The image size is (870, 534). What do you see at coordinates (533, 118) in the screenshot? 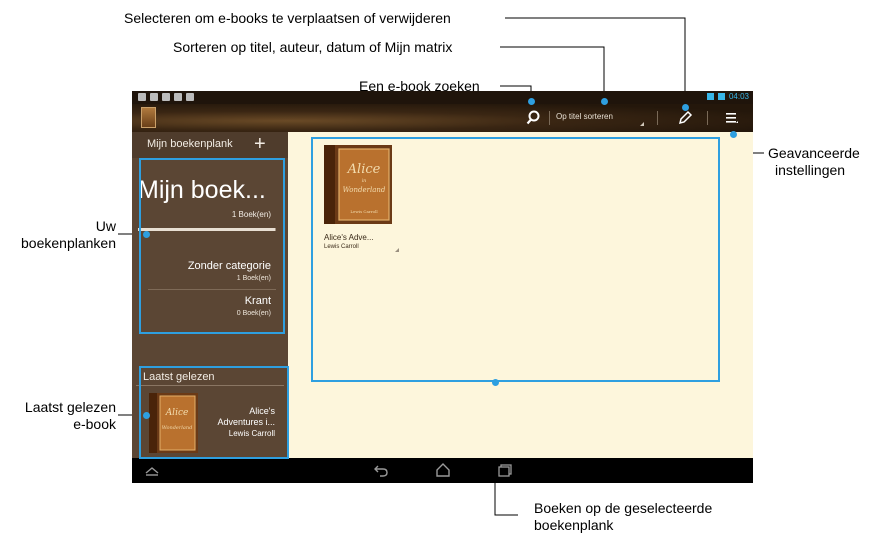
I see `search-icon` at bounding box center [533, 118].